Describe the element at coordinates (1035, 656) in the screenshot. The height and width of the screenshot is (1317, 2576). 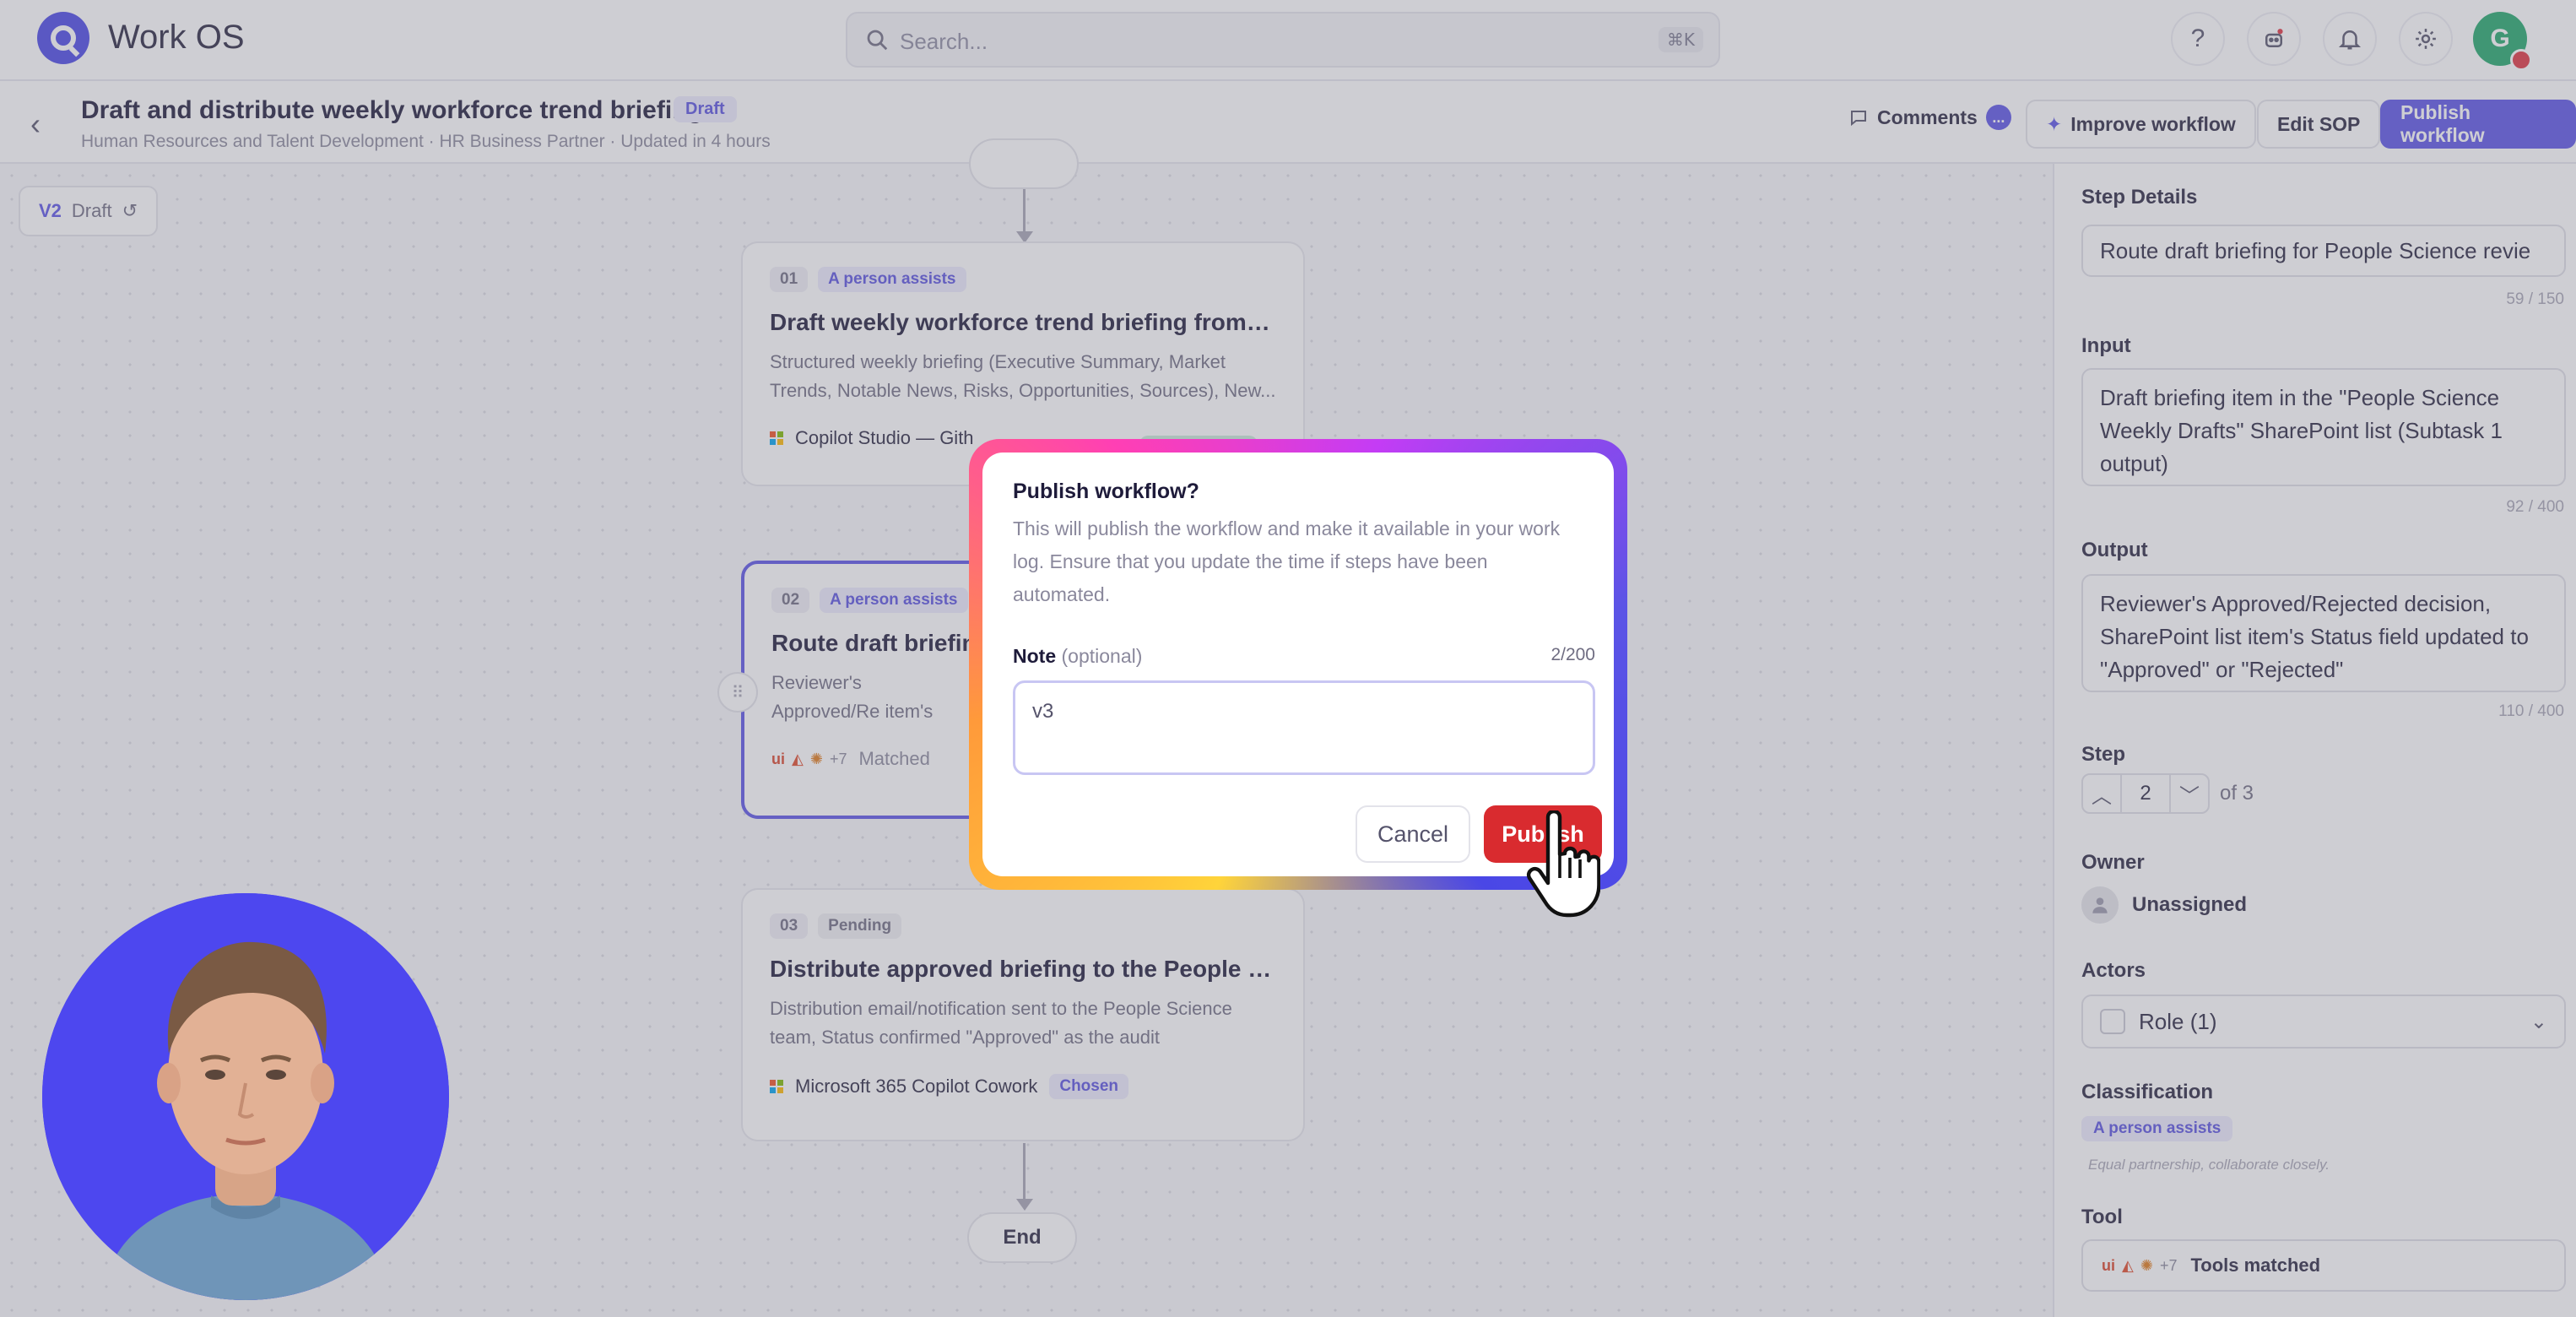
I see `note-label-text: Note` at that location.